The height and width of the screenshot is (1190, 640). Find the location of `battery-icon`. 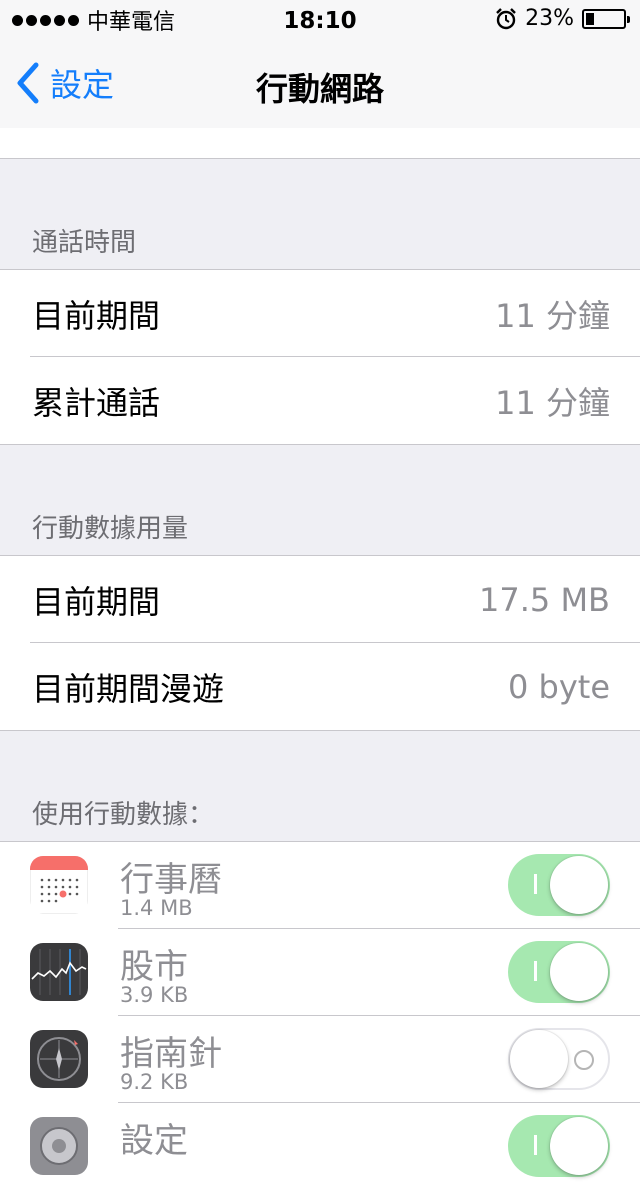

battery-icon is located at coordinates (606, 18).